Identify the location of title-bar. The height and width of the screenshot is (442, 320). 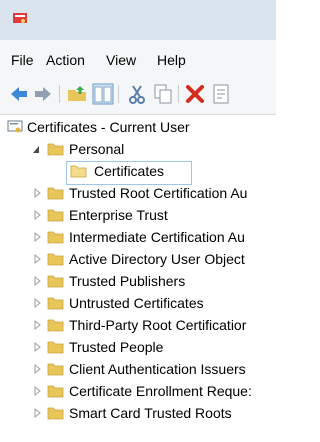
(138, 20).